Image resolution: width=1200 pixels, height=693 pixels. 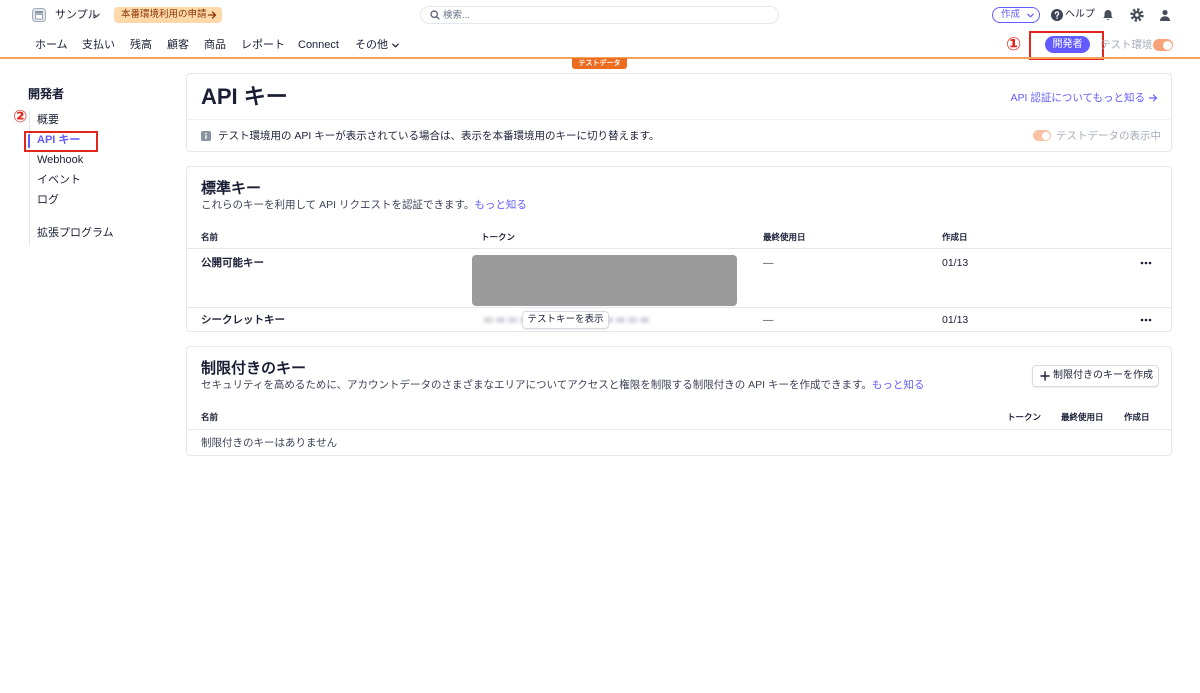 I want to click on activation-request-label: 本番環境利用の申請, so click(x=164, y=14).